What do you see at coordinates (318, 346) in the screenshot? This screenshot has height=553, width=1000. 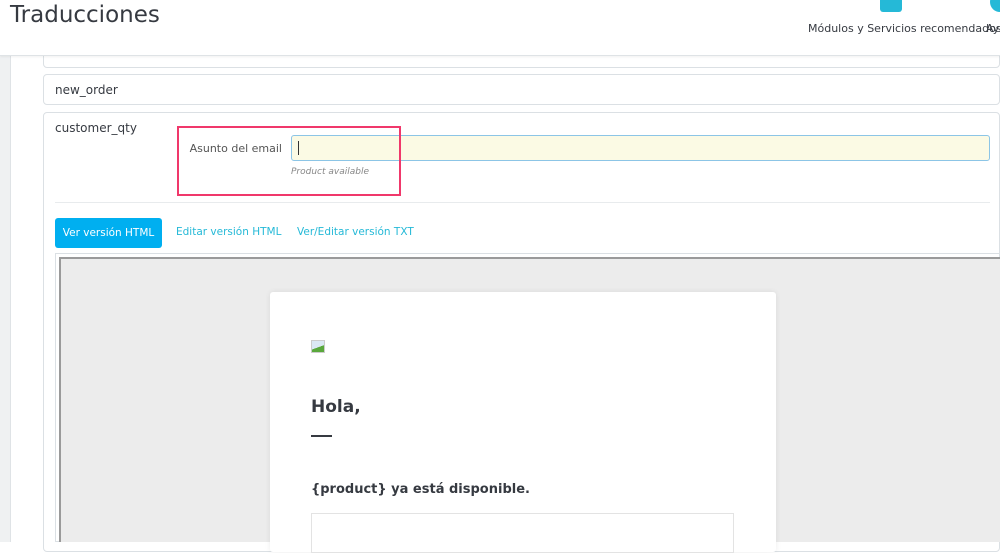 I see `broken-image-icon` at bounding box center [318, 346].